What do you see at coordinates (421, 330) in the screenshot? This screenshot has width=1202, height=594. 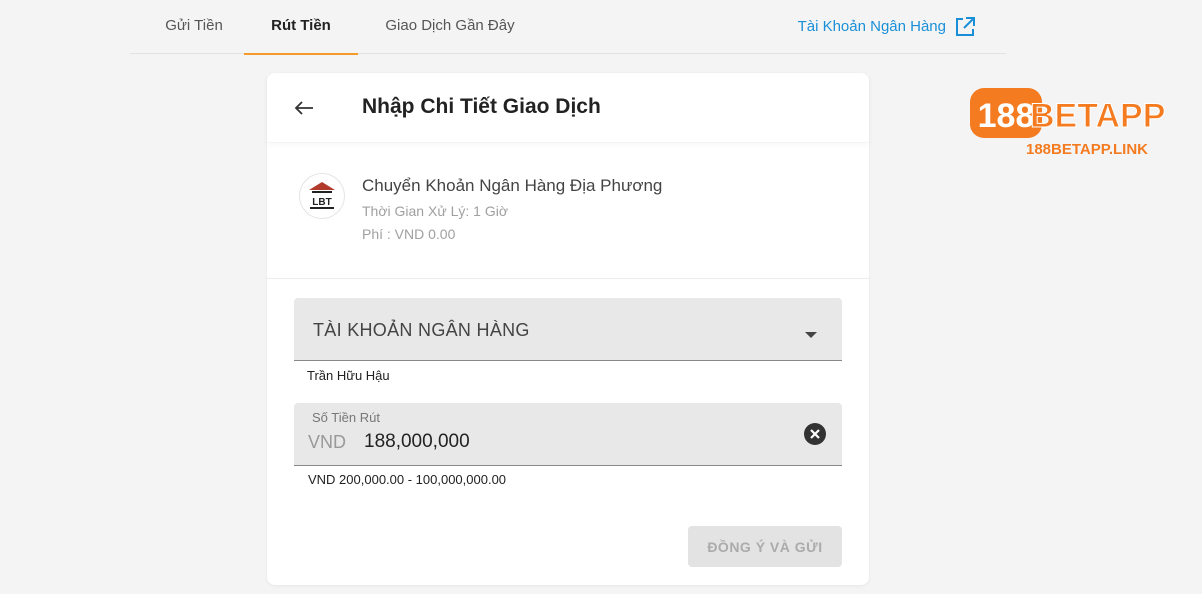 I see `bank-account-select-label: TÀI KHOẢN NGÂN HÀNG` at bounding box center [421, 330].